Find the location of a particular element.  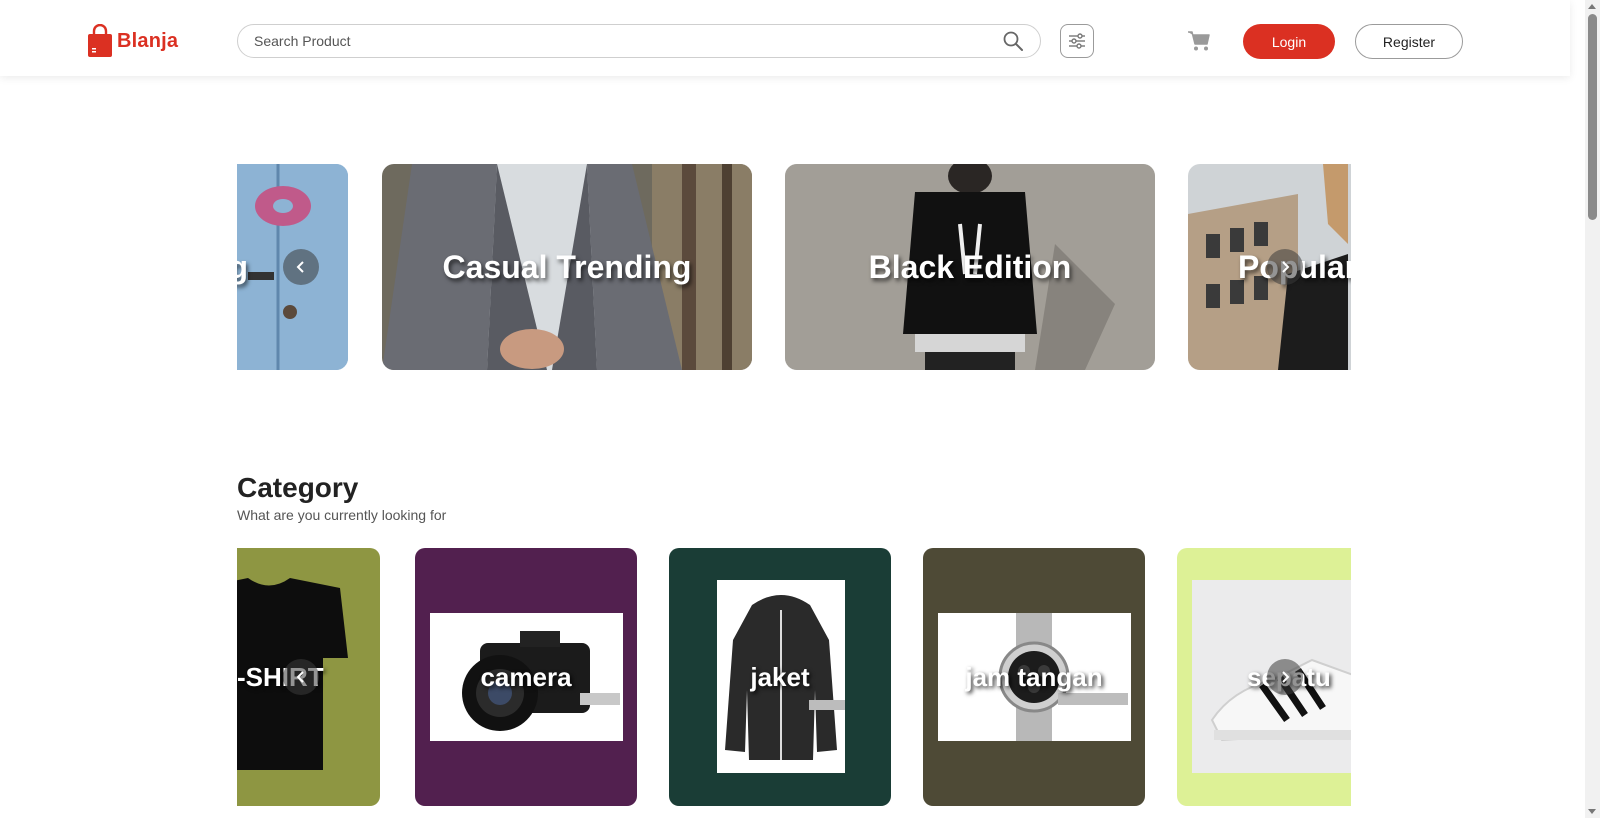

category-prev-button is located at coordinates (301, 677).